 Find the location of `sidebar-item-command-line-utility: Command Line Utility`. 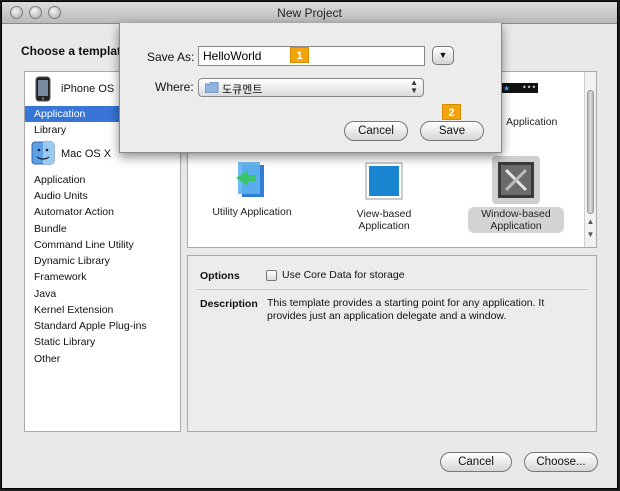

sidebar-item-command-line-utility: Command Line Utility is located at coordinates (102, 245).